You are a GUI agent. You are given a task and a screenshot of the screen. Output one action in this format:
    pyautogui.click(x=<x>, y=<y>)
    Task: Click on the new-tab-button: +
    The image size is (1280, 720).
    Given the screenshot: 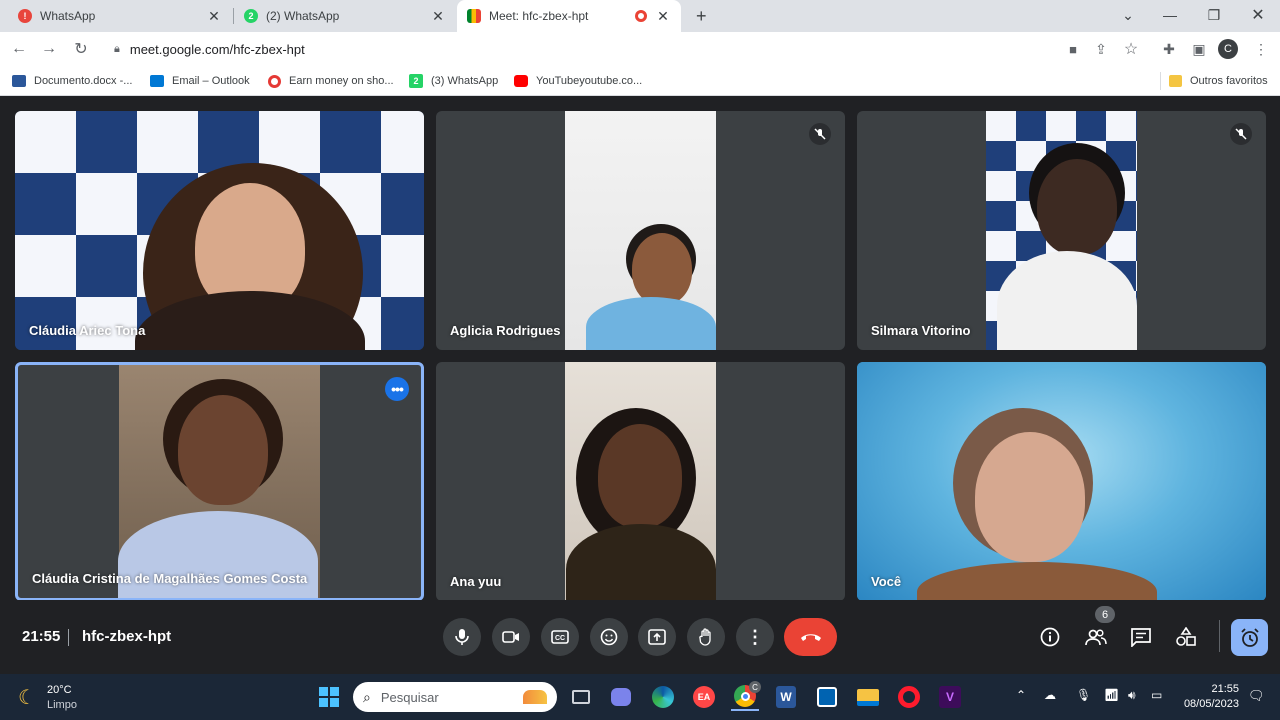 What is the action you would take?
    pyautogui.click(x=701, y=16)
    